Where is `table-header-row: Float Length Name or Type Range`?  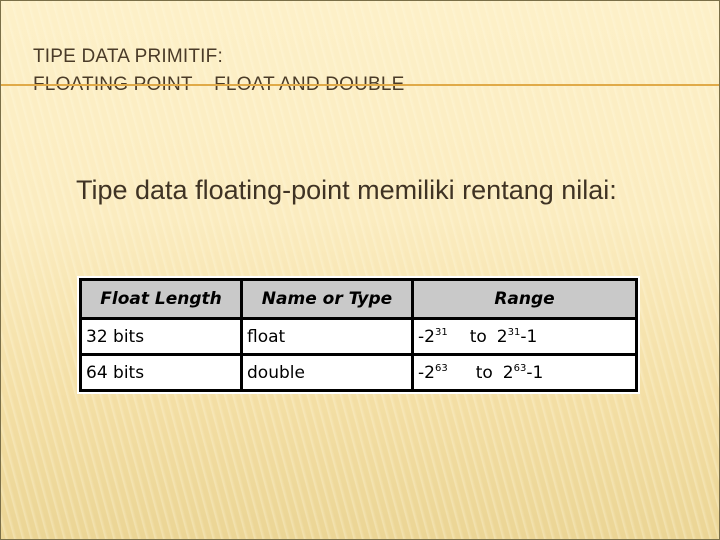 table-header-row: Float Length Name or Type Range is located at coordinates (358, 299).